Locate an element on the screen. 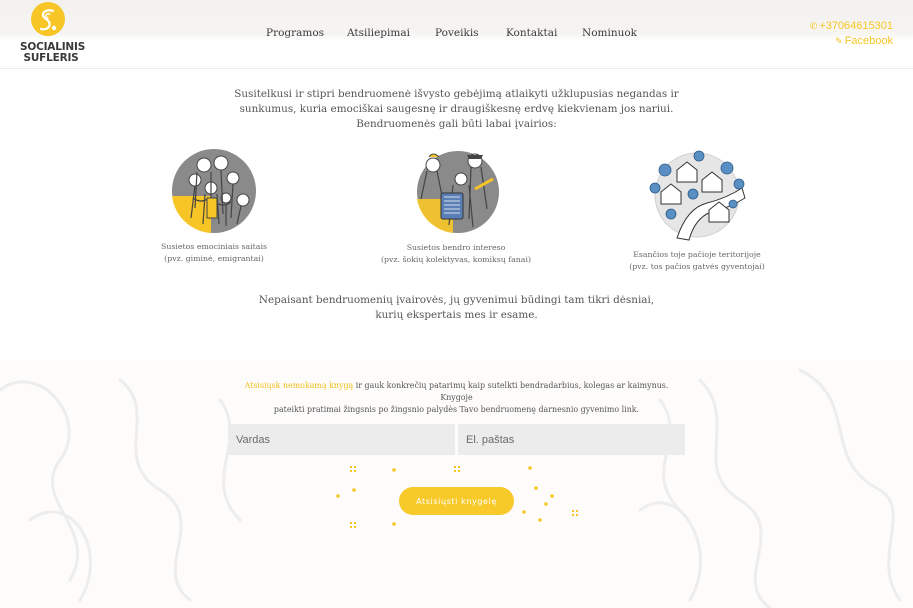 This screenshot has height=608, width=913. facebook-link: ✎ Facebook is located at coordinates (851, 41).